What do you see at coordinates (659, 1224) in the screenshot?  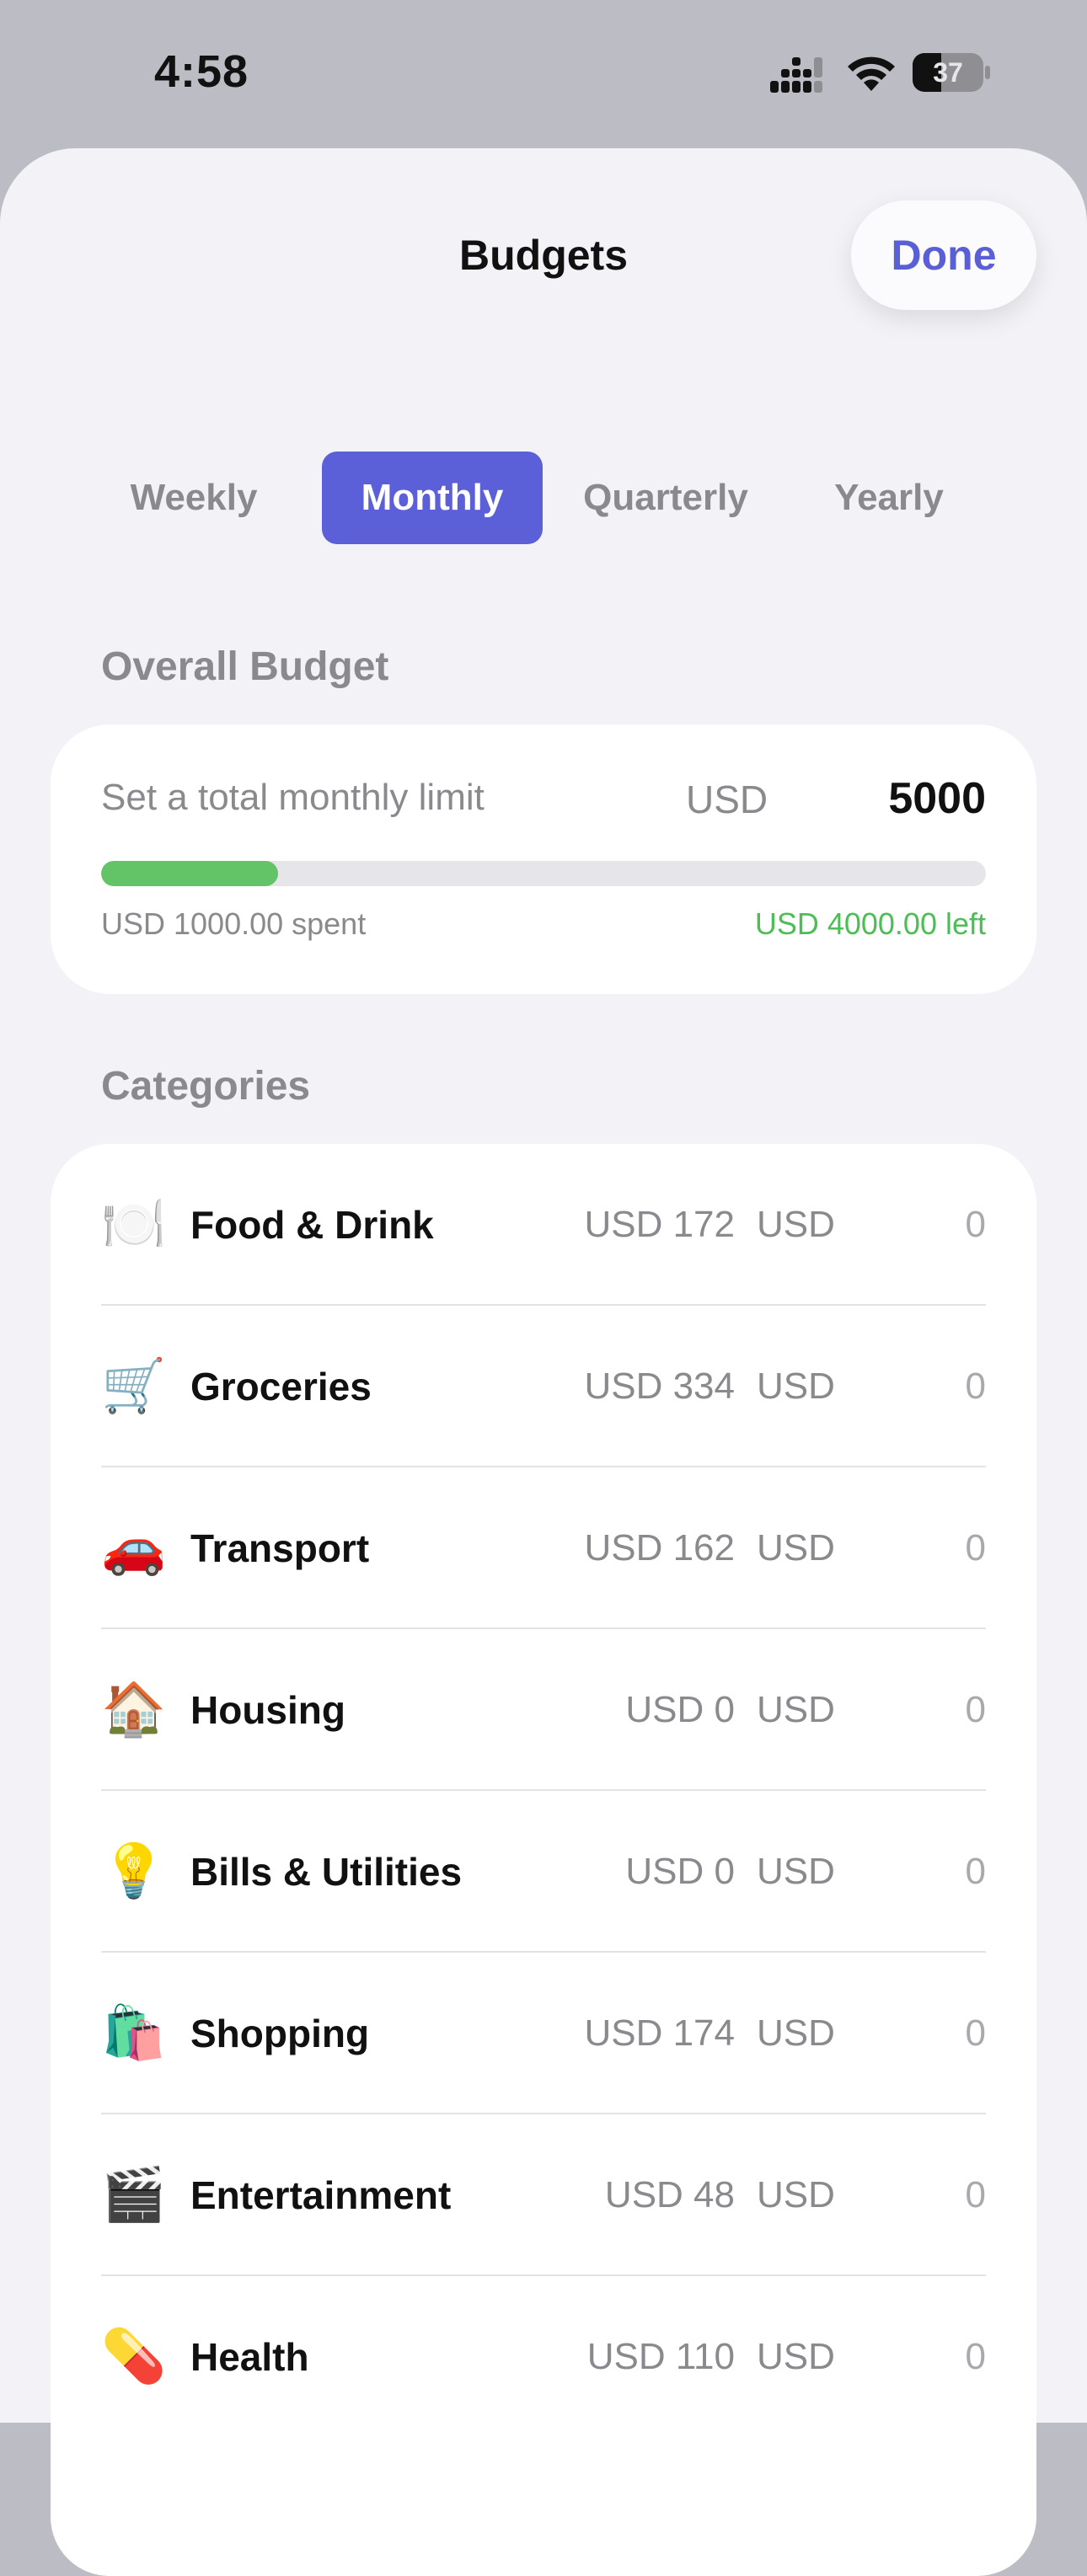 I see `category-spent: USD 172` at bounding box center [659, 1224].